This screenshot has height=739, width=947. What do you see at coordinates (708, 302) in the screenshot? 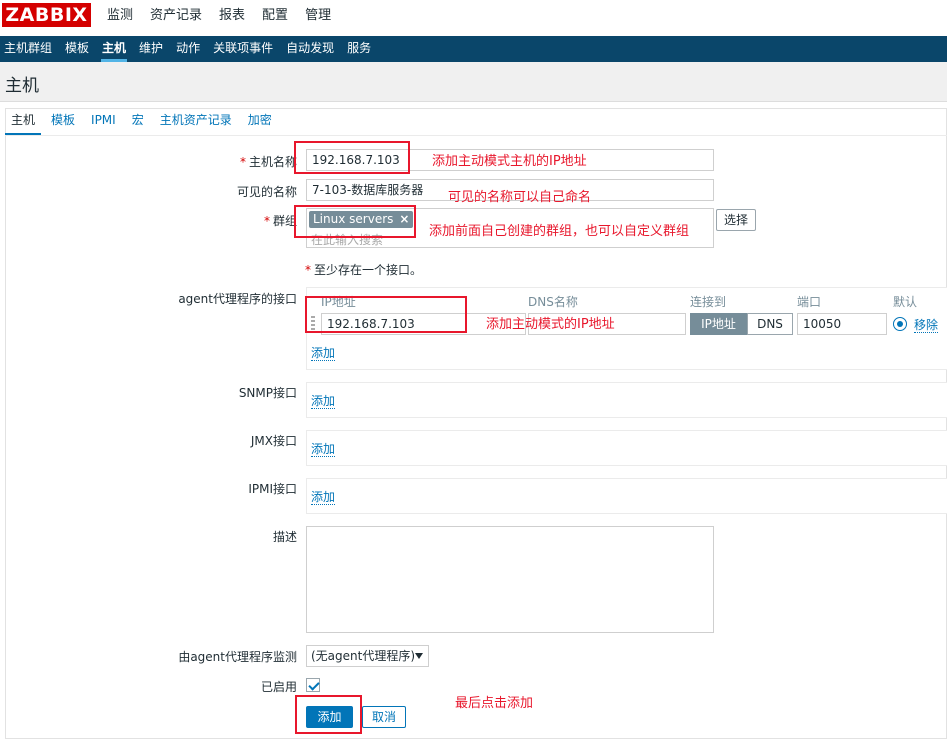
I see `col-connect-to: 连接到` at bounding box center [708, 302].